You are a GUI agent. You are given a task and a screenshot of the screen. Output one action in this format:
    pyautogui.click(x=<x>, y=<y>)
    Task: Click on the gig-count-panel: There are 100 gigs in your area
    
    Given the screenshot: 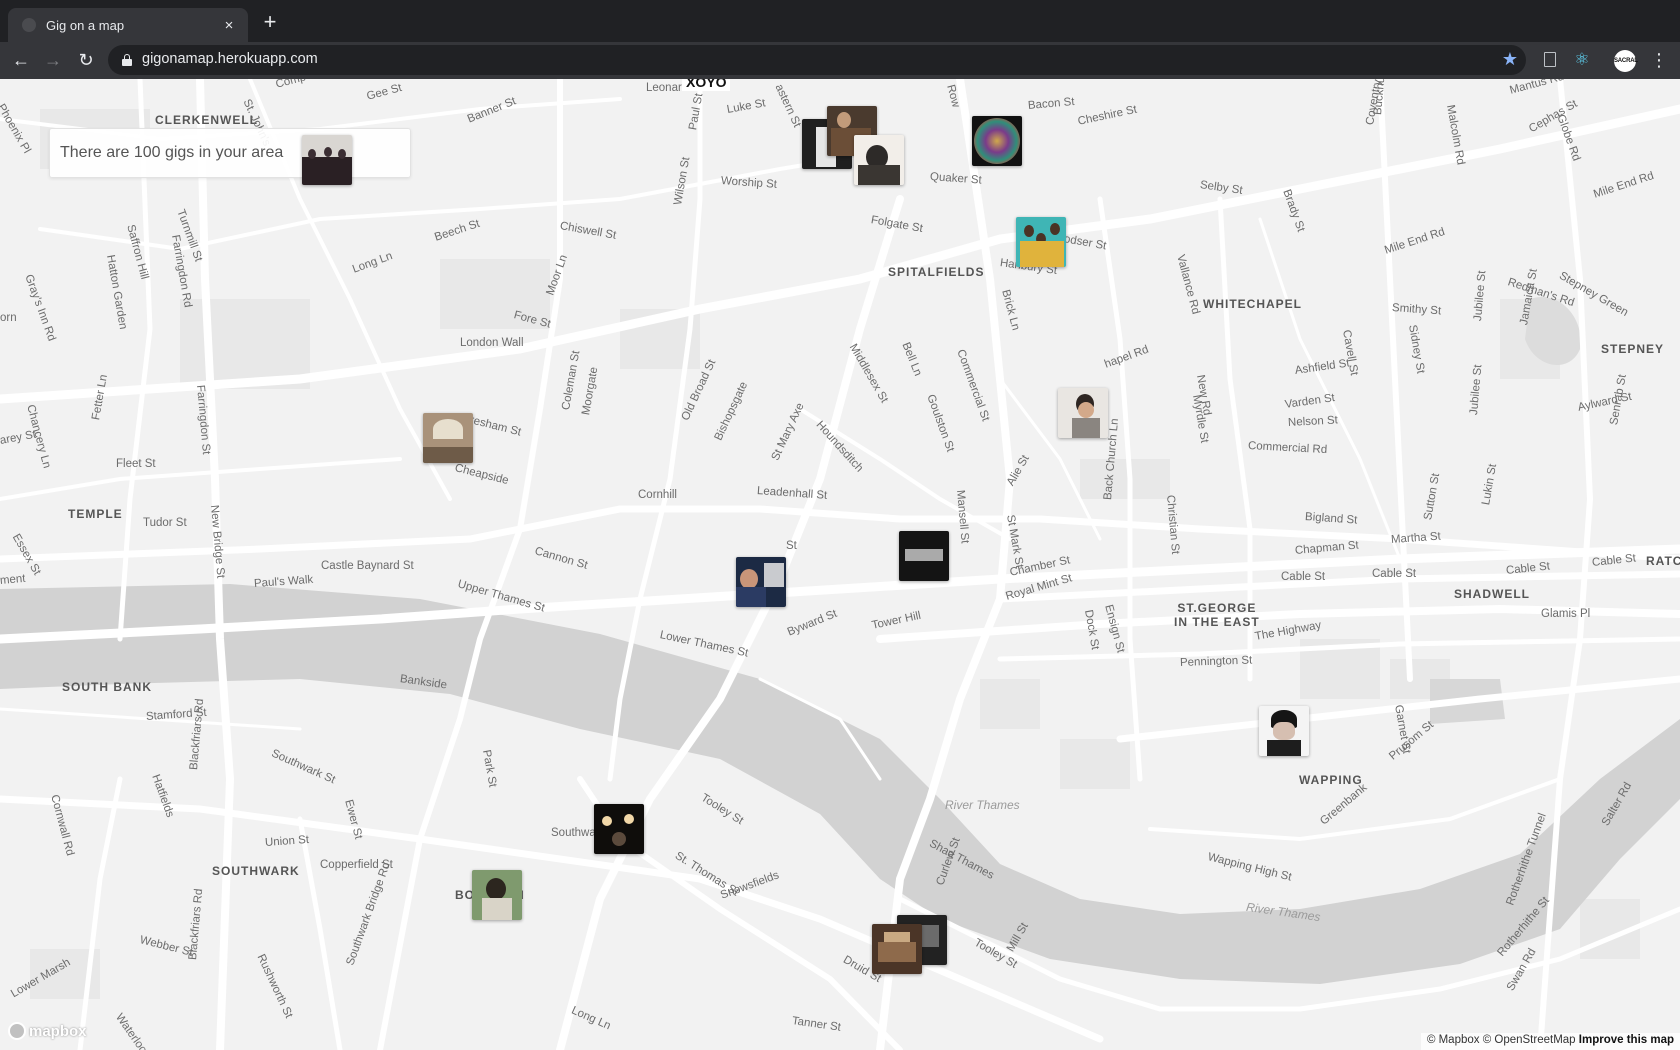 What is the action you would take?
    pyautogui.click(x=230, y=153)
    